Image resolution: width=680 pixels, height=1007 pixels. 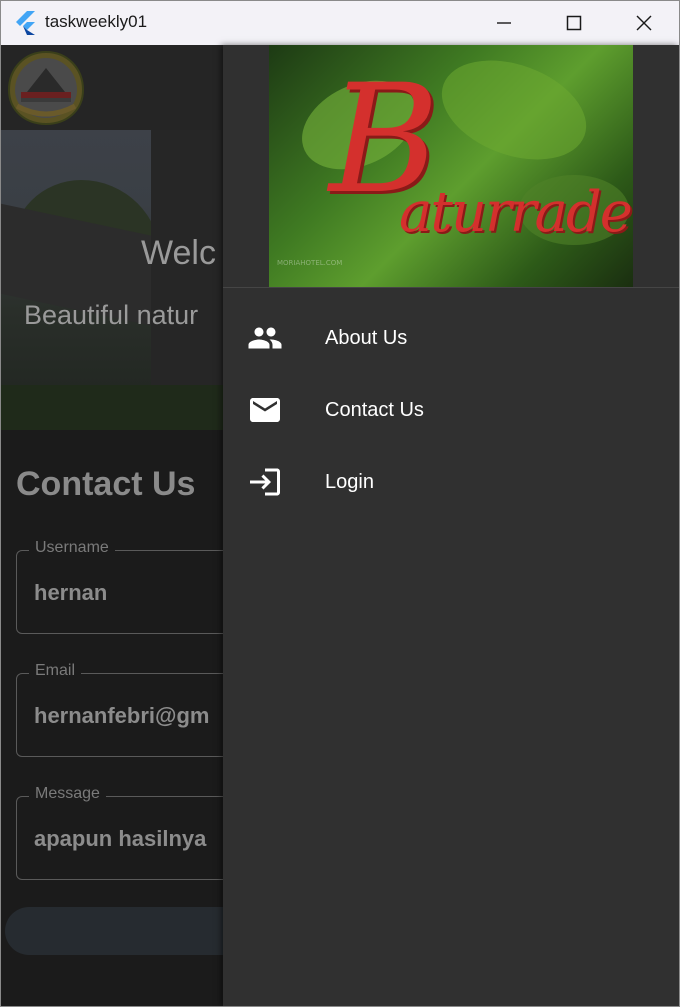 What do you see at coordinates (71, 592) in the screenshot?
I see `username-value: hernan` at bounding box center [71, 592].